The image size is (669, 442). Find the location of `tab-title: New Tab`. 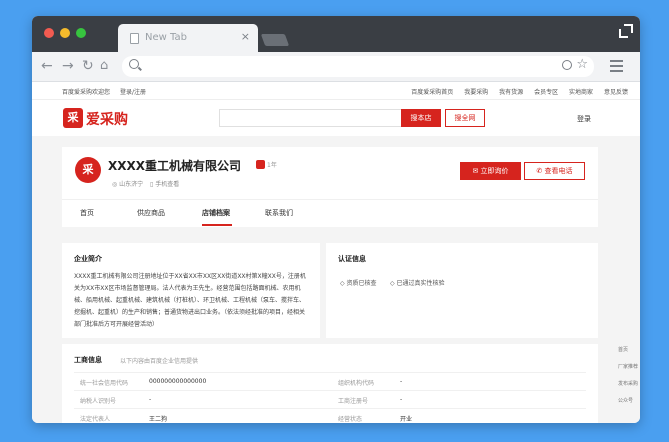

tab-title: New Tab is located at coordinates (166, 37).